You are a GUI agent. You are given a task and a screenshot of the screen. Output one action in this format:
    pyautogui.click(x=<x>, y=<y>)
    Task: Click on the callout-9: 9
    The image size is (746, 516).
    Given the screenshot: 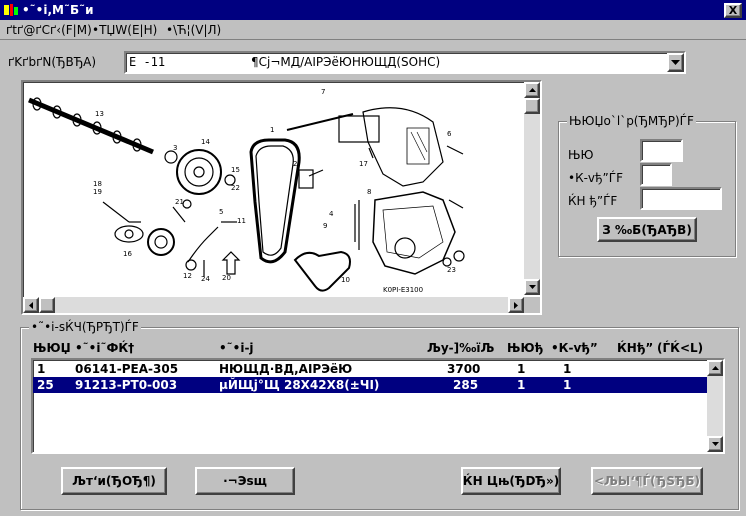 What is the action you would take?
    pyautogui.click(x=325, y=226)
    